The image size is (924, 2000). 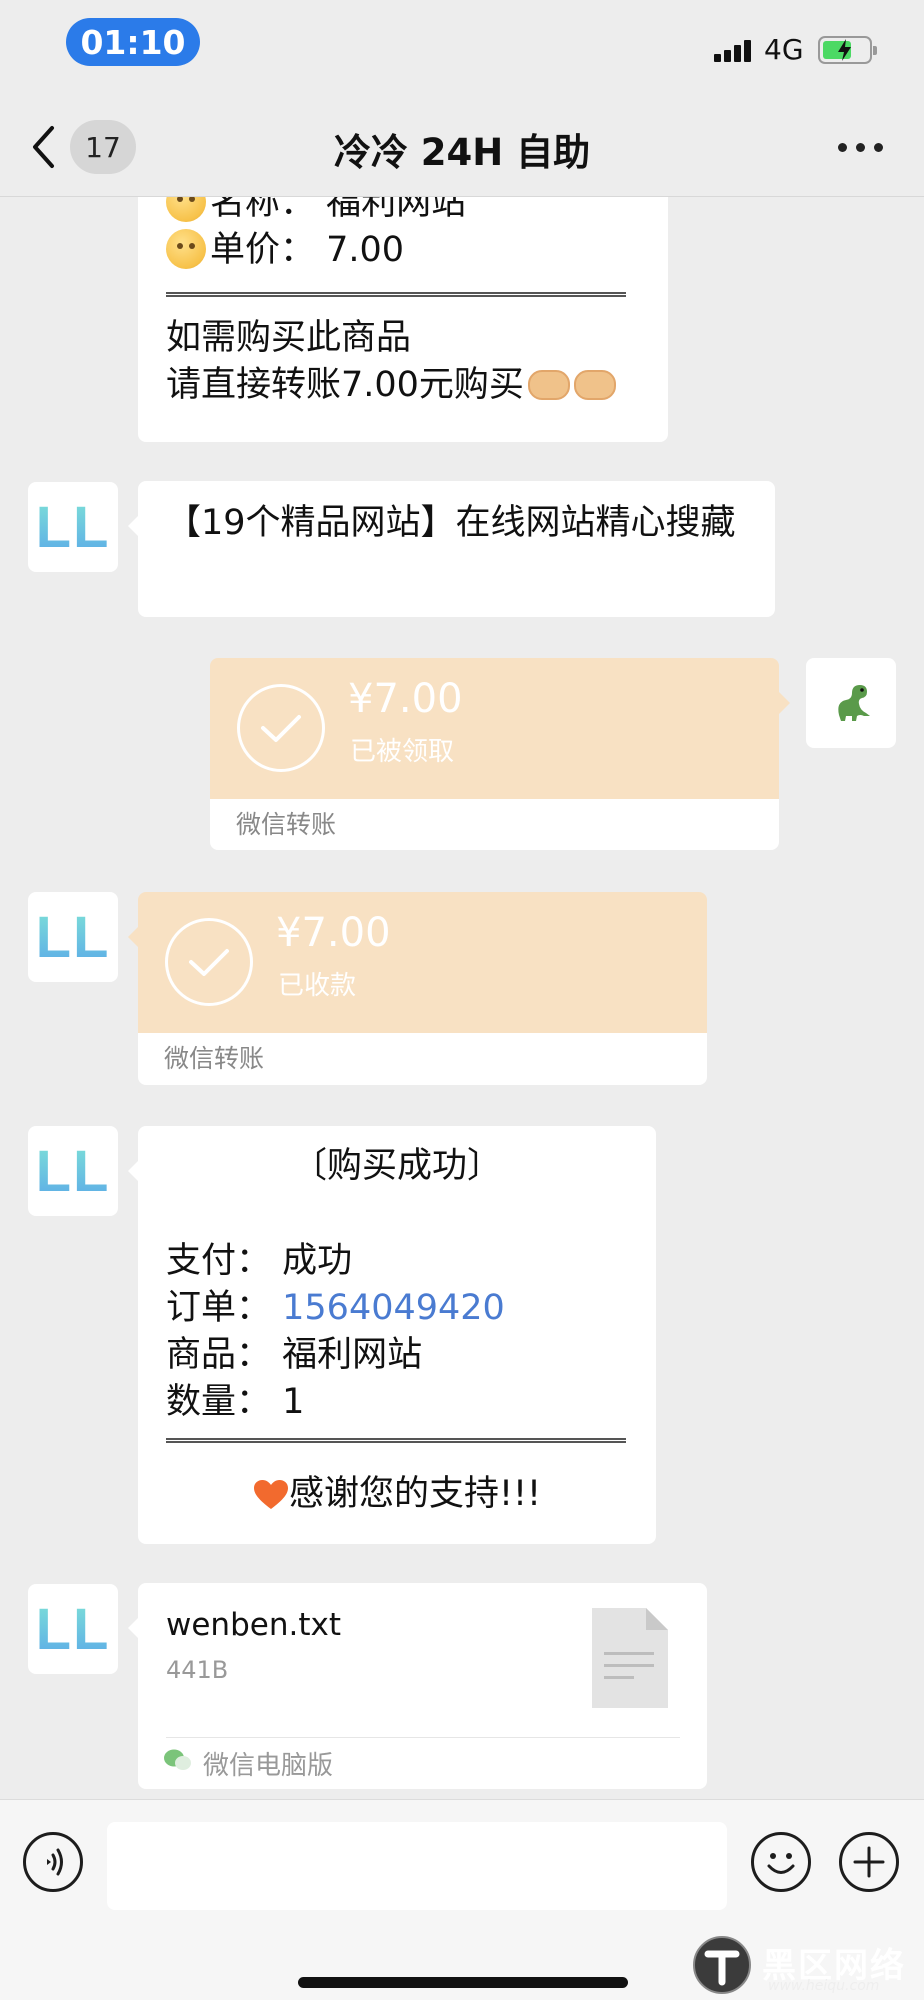 I want to click on order-line: 订单： 1564049420, so click(x=335, y=1308).